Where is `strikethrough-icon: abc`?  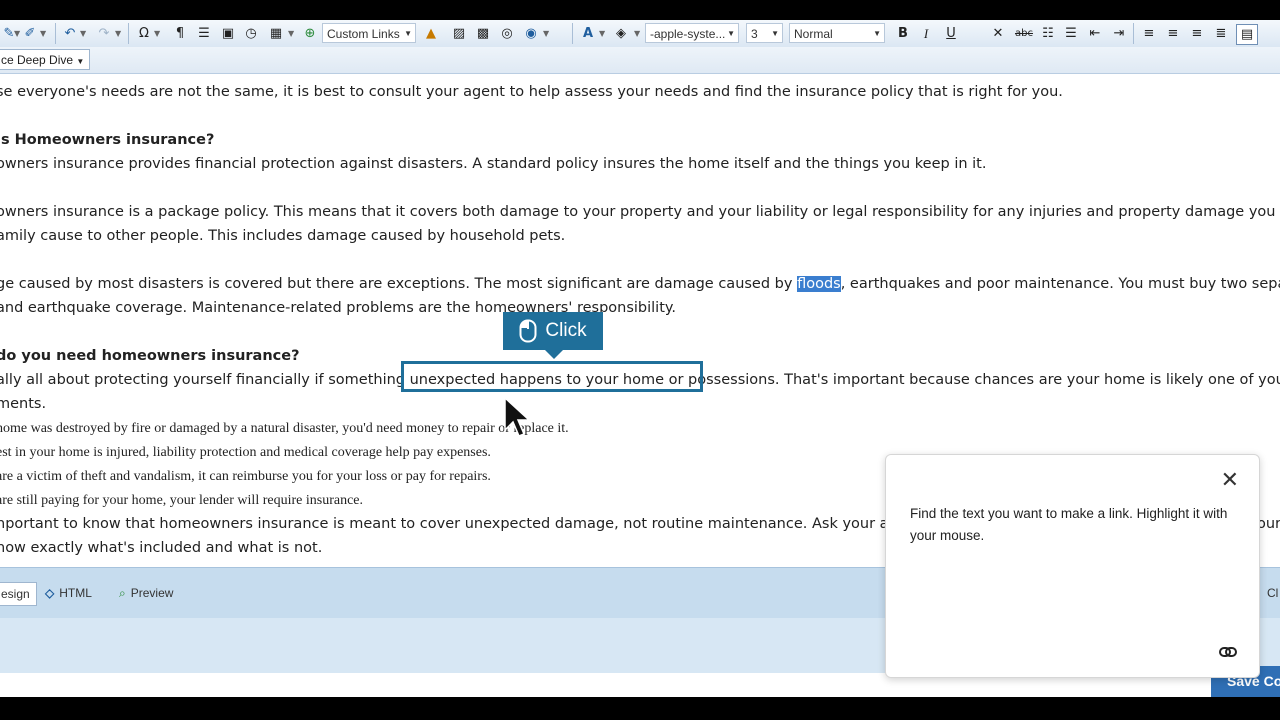 strikethrough-icon: abc is located at coordinates (1024, 33).